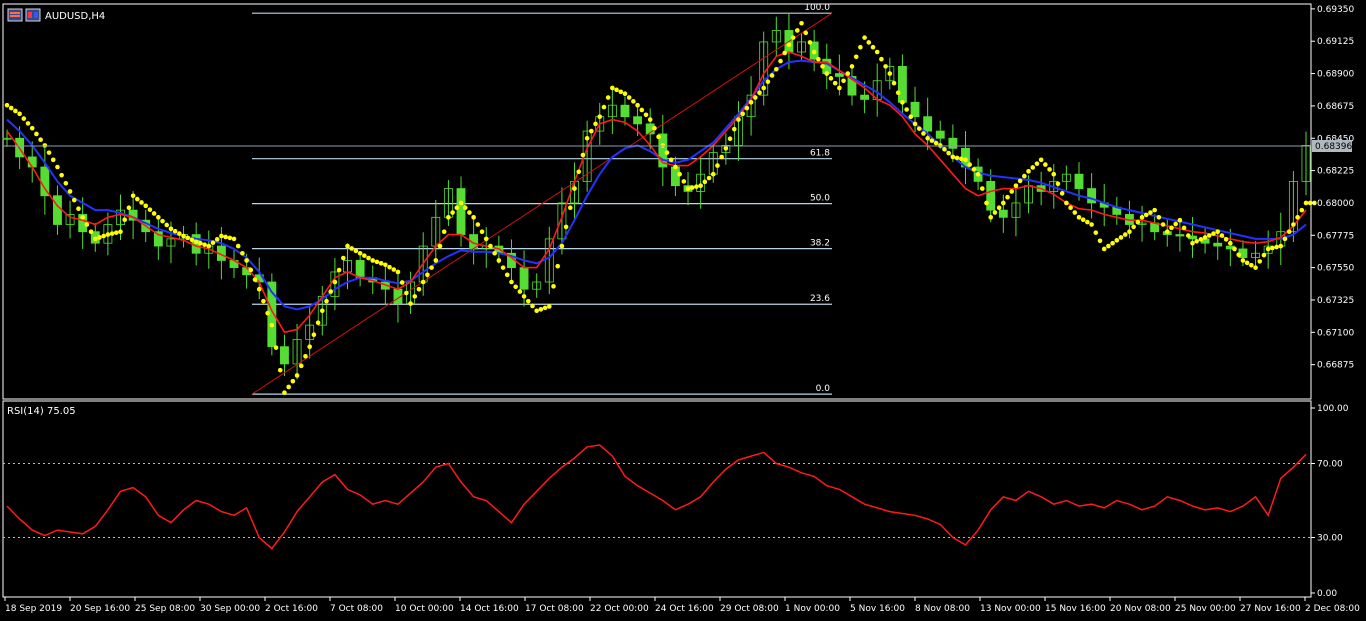 The width and height of the screenshot is (1366, 621). Describe the element at coordinates (165, 609) in the screenshot. I see `time-tick-label: 25 Sep 08:00` at that location.